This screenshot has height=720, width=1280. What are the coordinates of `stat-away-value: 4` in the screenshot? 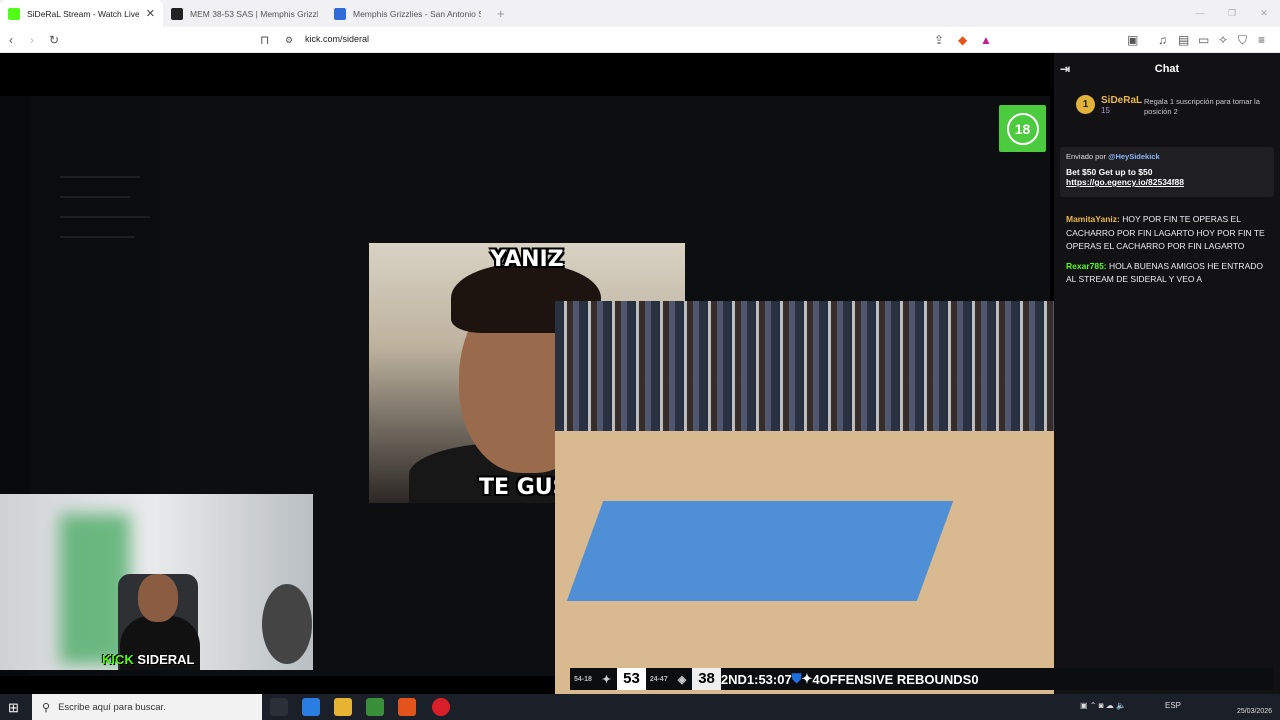 It's located at (816, 679).